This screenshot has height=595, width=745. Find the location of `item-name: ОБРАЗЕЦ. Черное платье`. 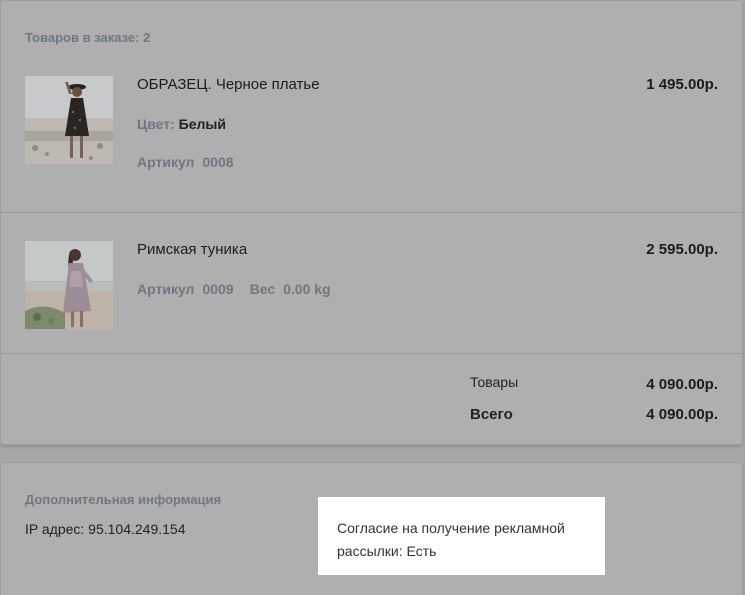

item-name: ОБРАЗЕЦ. Черное платье is located at coordinates (228, 84).